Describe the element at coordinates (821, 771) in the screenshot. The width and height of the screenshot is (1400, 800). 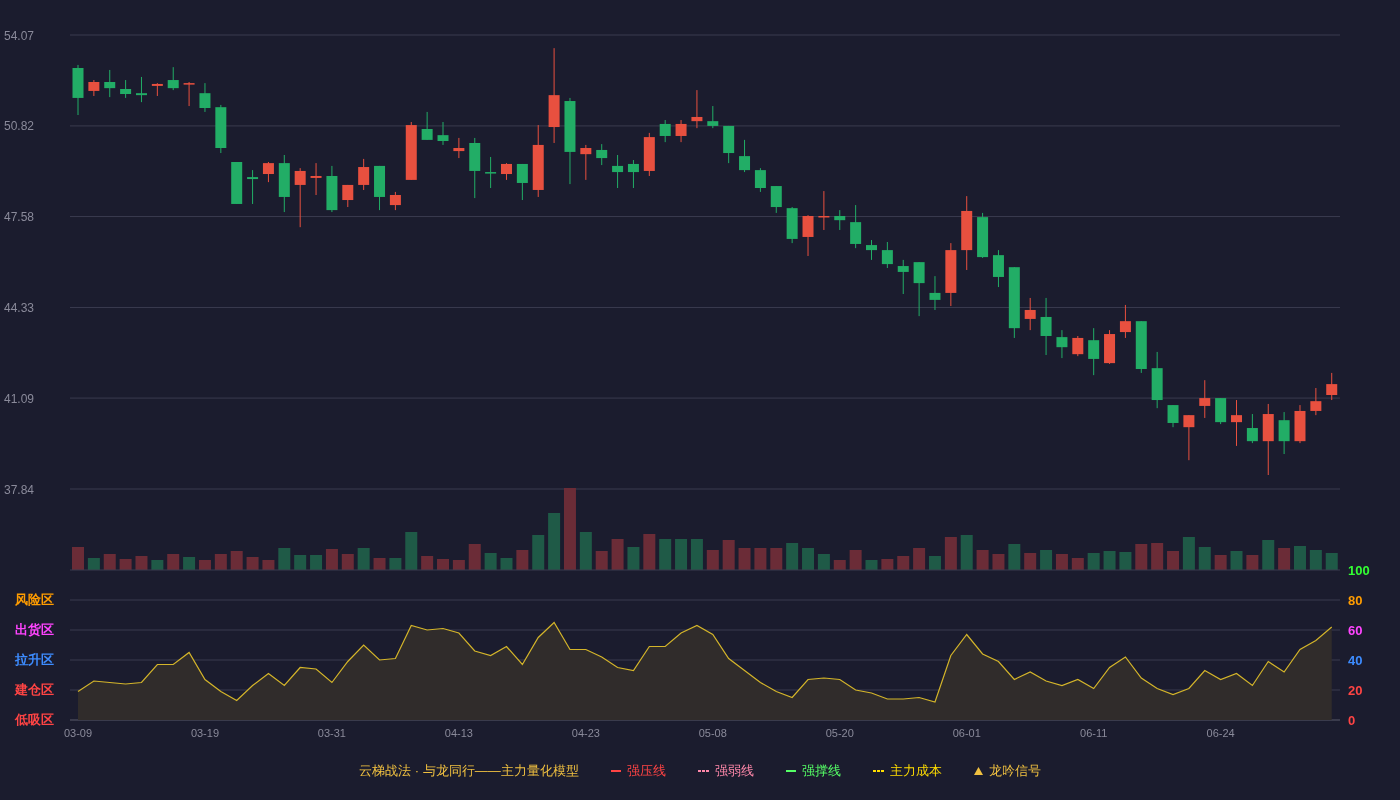
I see `legend-label: 强撑线` at that location.